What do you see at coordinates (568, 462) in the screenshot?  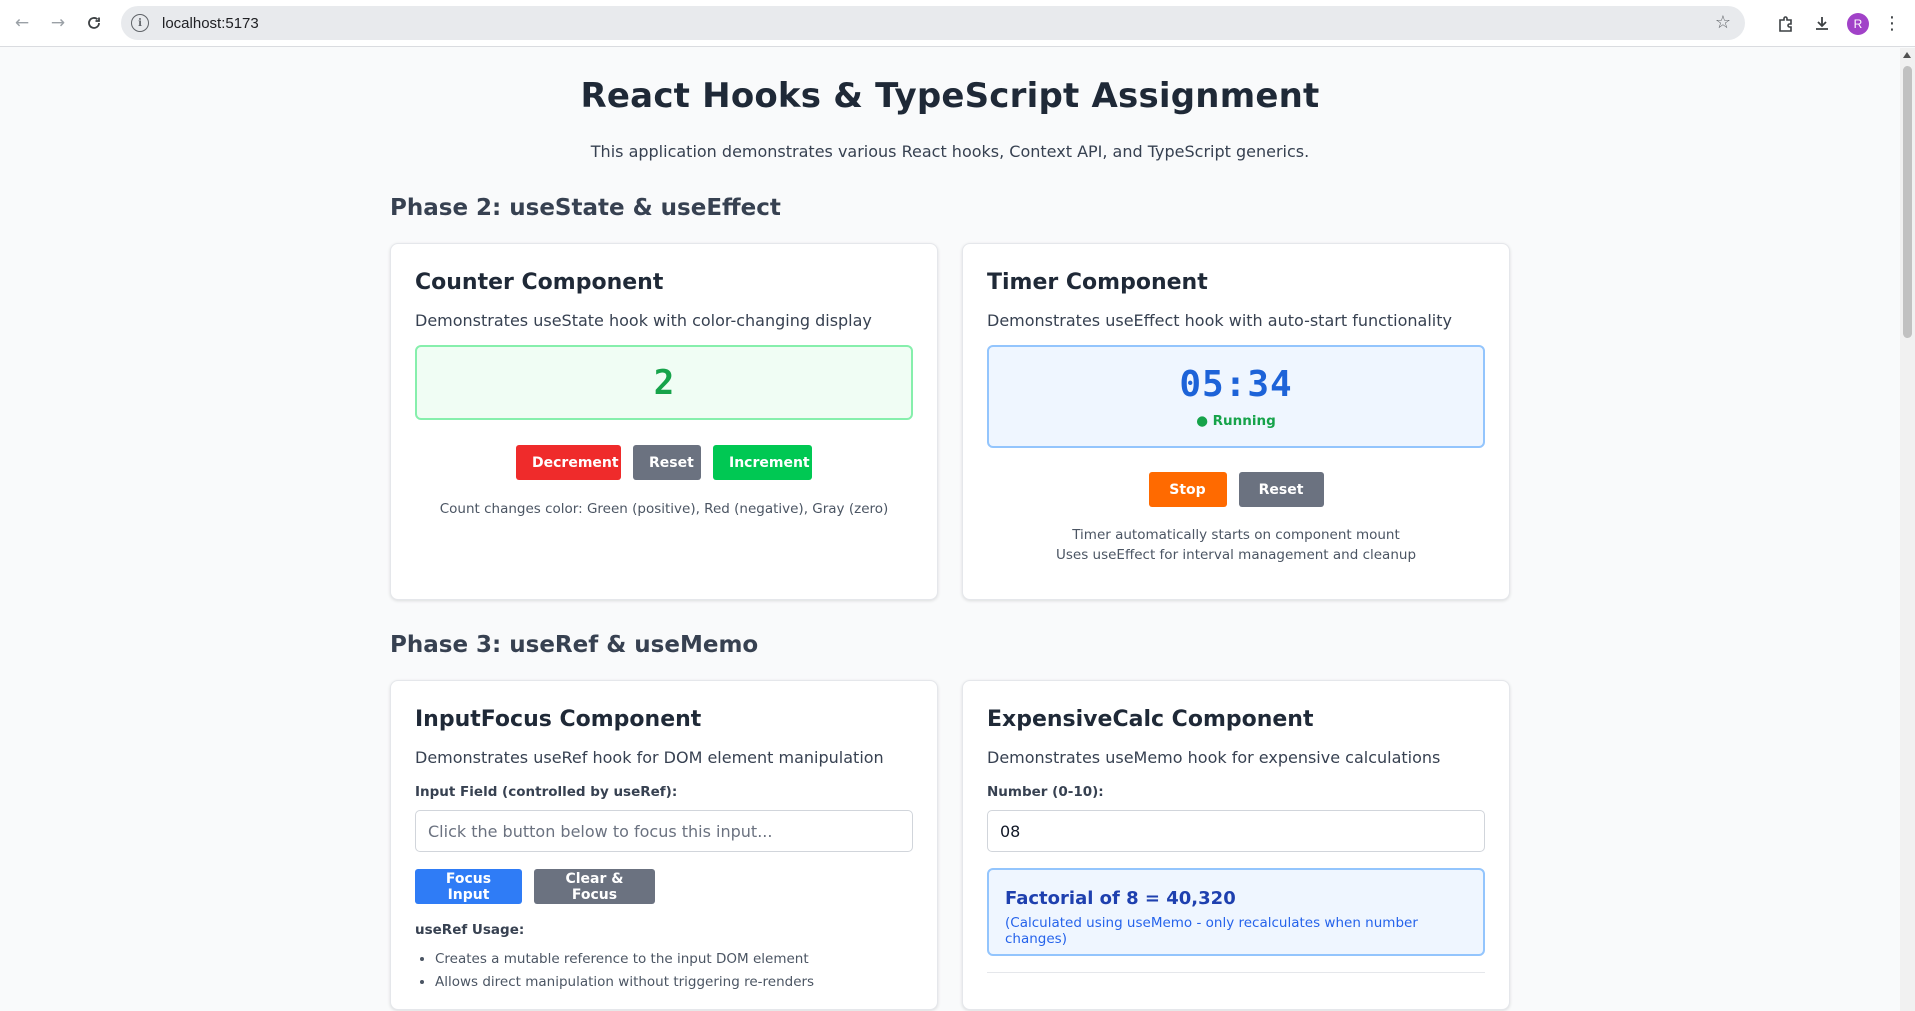 I see `decrement-button: Decrement` at bounding box center [568, 462].